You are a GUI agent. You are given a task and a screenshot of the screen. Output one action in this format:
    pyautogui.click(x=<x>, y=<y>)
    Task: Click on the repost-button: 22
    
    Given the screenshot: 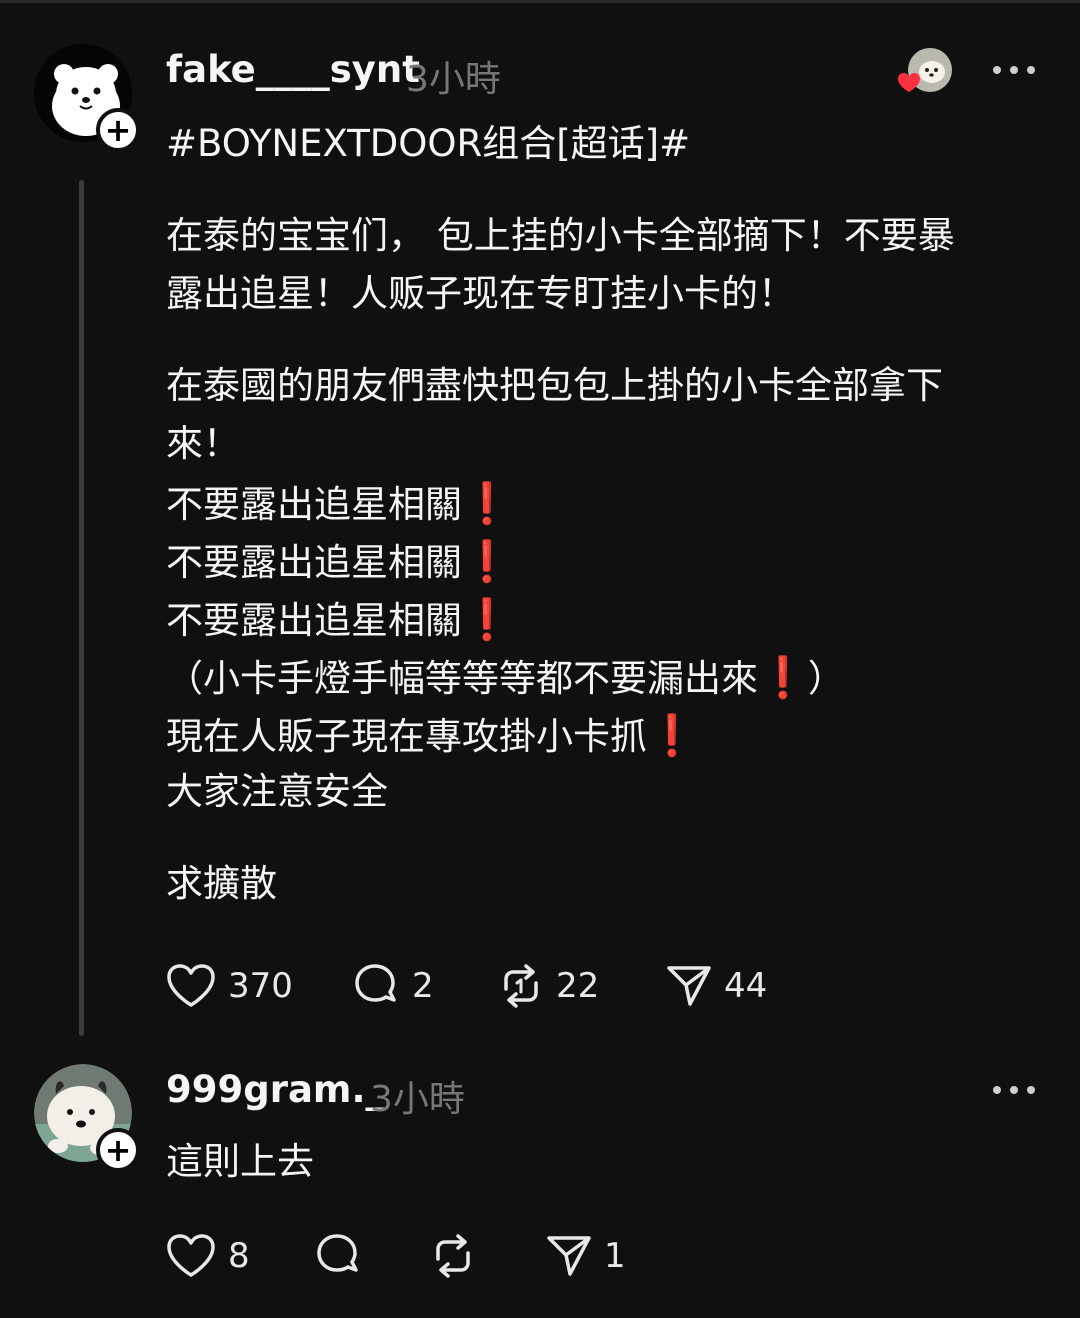 What is the action you would take?
    pyautogui.click(x=582, y=986)
    